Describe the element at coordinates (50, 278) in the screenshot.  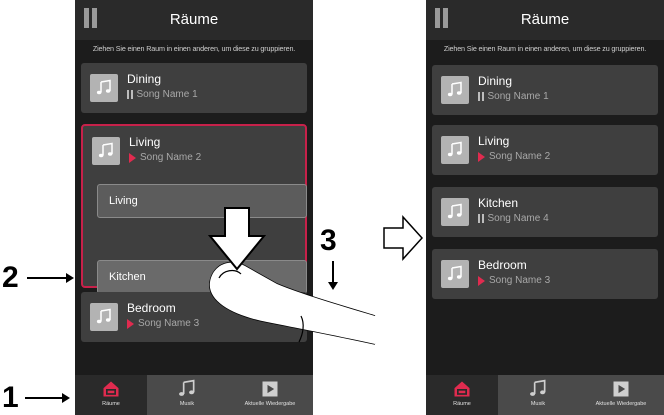
I see `callout-2-arrow-icon` at that location.